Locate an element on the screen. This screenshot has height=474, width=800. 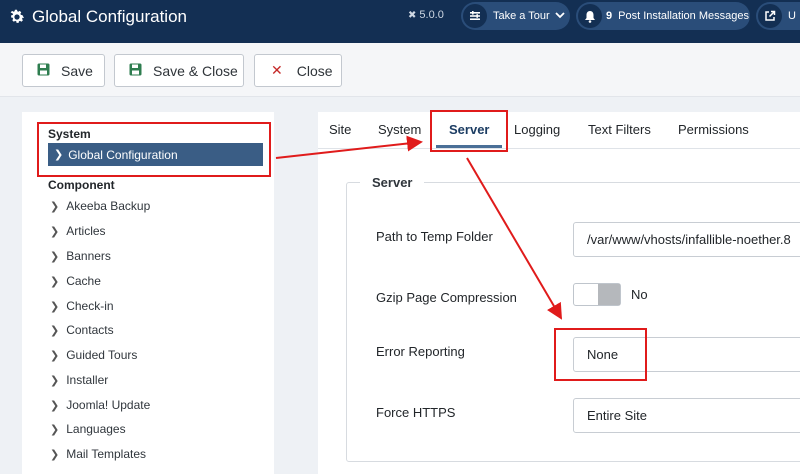
arrow-to-server-tab is located at coordinates (349, 147).